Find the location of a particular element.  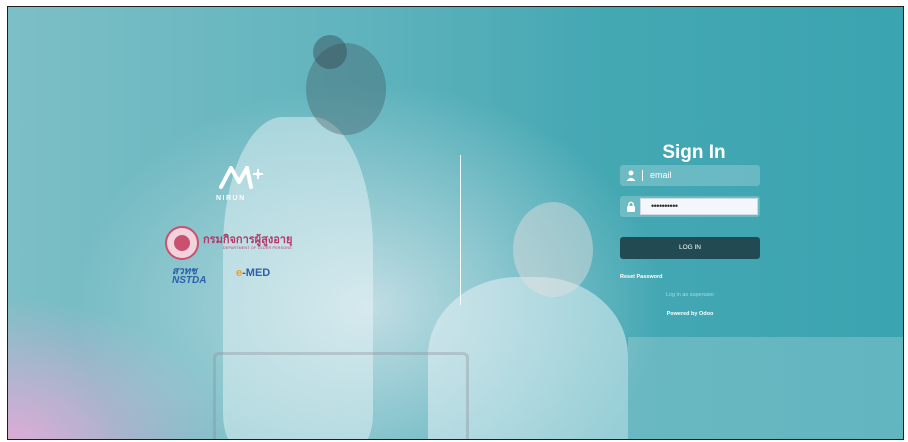

user-icon is located at coordinates (631, 175).